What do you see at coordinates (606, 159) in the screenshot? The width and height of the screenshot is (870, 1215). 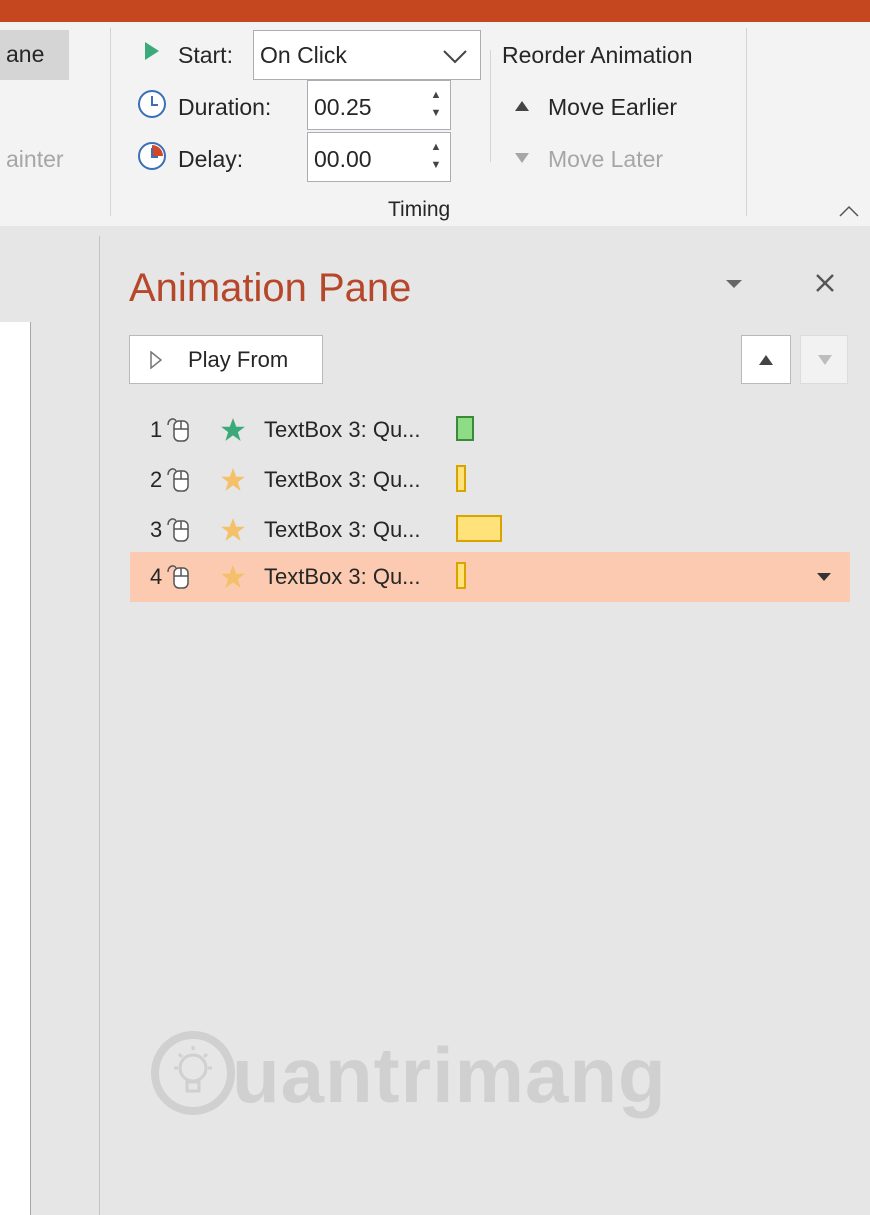 I see `move-later-label: Move Later` at bounding box center [606, 159].